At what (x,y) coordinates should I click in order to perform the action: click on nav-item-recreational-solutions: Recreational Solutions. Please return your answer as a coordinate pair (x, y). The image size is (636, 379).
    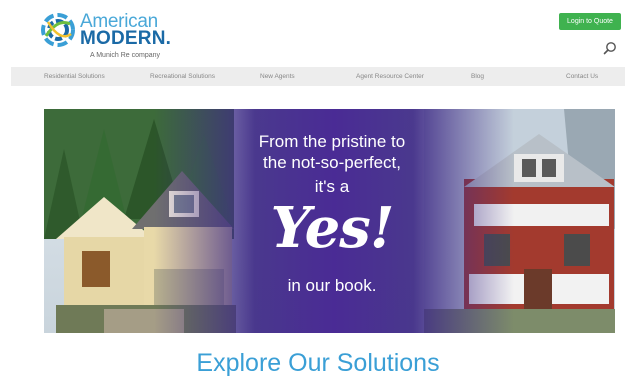
    Looking at the image, I should click on (182, 76).